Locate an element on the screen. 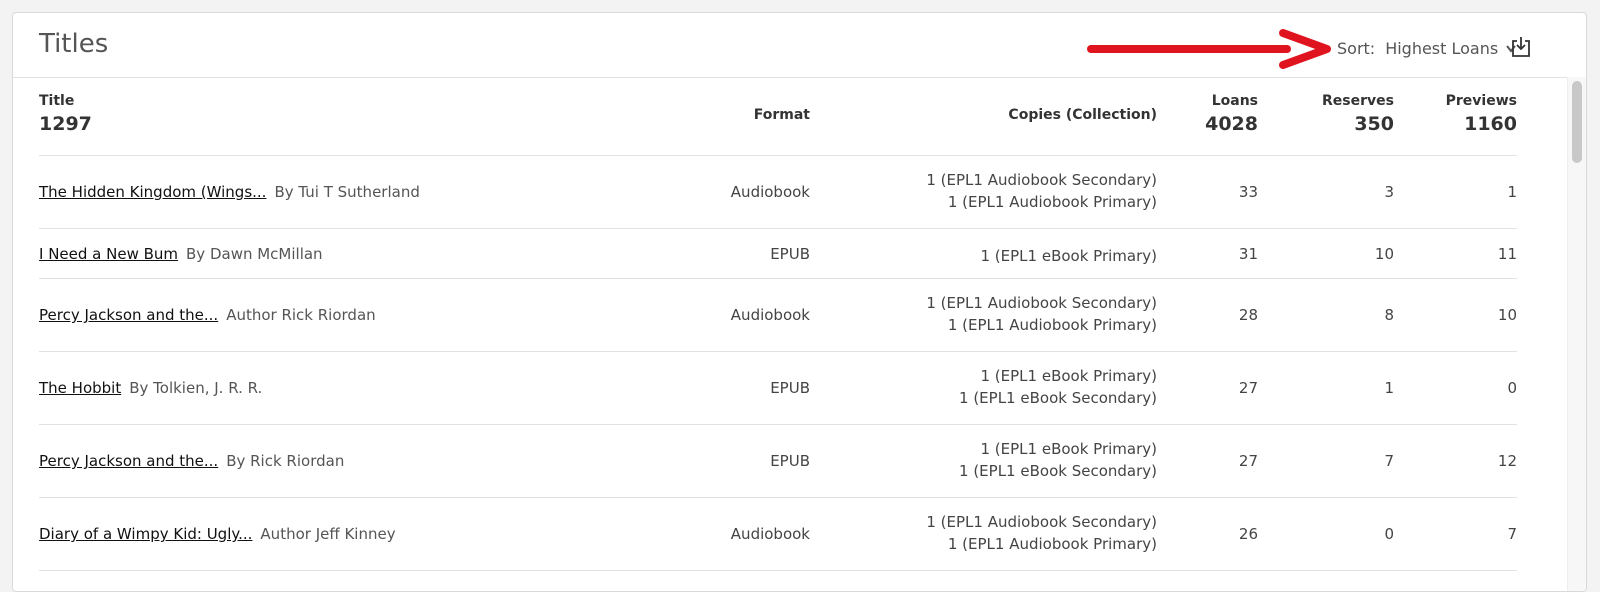  sort-value: Highest Loans is located at coordinates (1442, 48).